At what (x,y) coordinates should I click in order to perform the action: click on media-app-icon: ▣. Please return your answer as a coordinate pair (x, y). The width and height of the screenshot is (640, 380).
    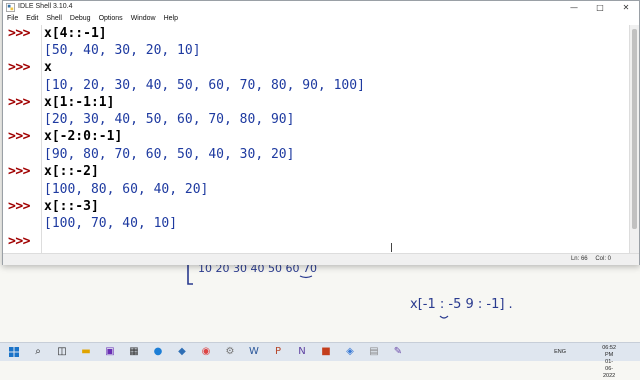
    Looking at the image, I should click on (110, 352).